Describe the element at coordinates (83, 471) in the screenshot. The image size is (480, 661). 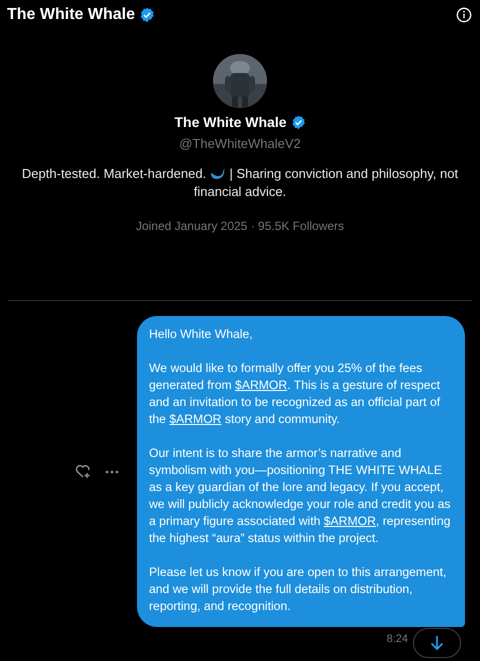
I see `heart-plus-icon` at that location.